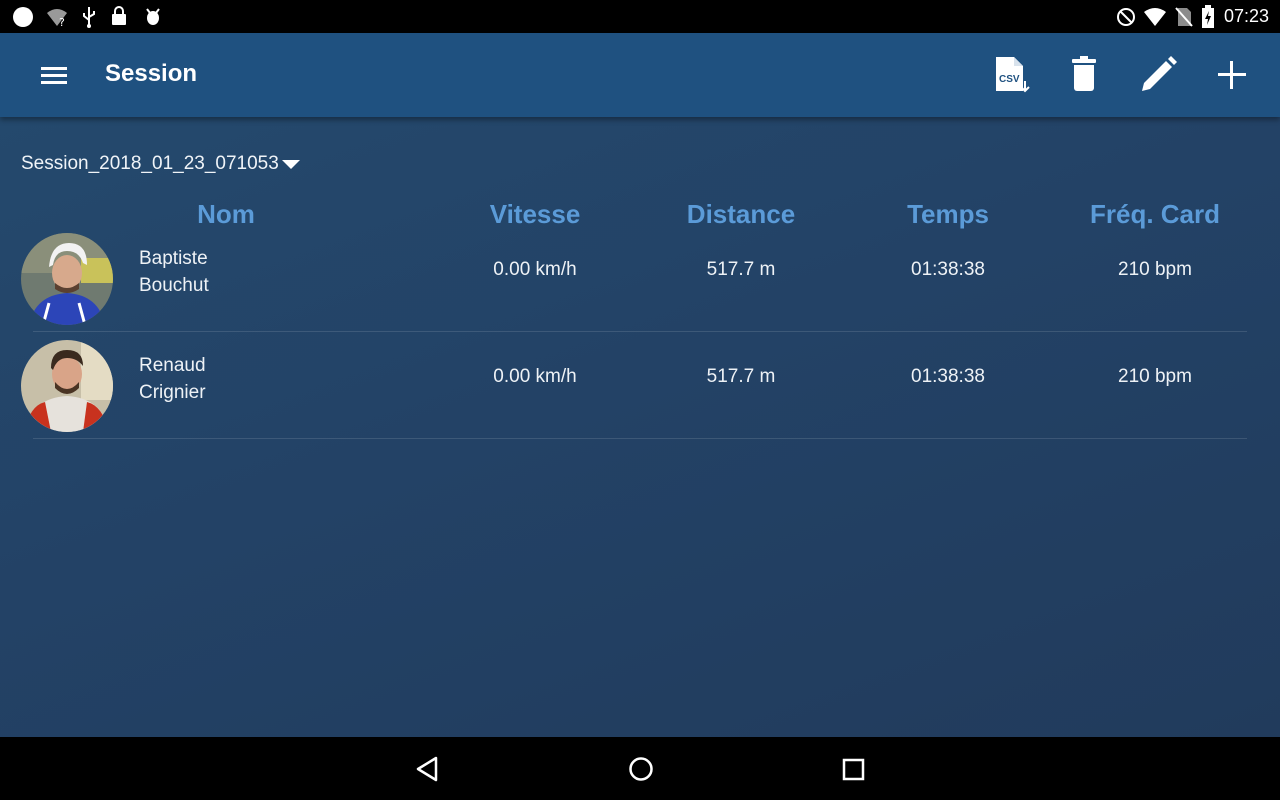 Image resolution: width=1280 pixels, height=800 pixels. I want to click on menu-button, so click(54, 75).